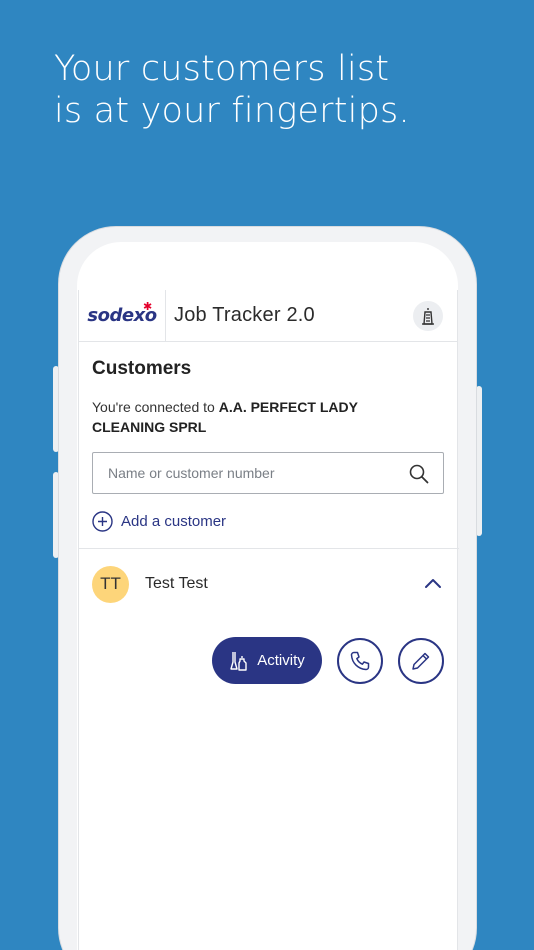 This screenshot has height=950, width=534. What do you see at coordinates (268, 584) in the screenshot?
I see `list-item: TT Test Test` at bounding box center [268, 584].